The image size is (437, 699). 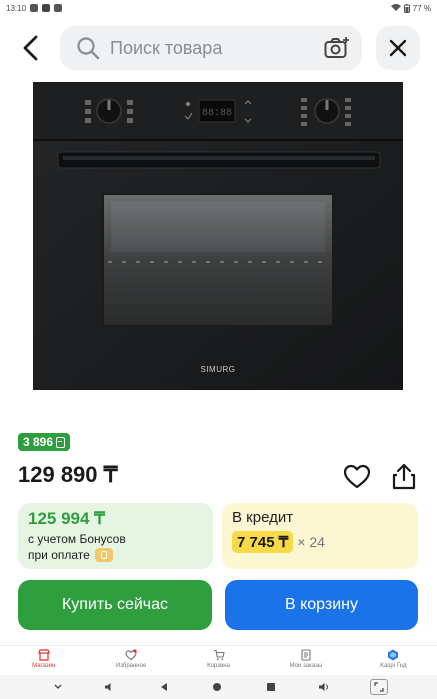 I want to click on volume-up-icon, so click(x=323, y=687).